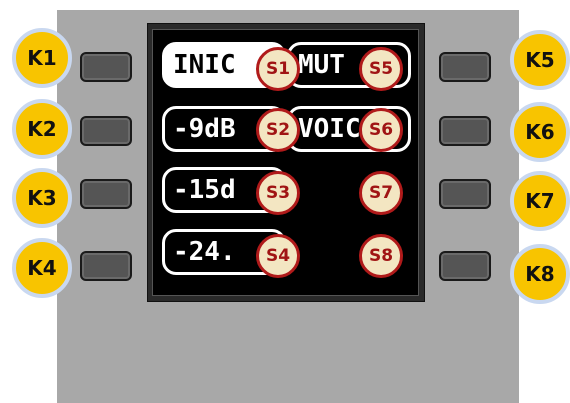  What do you see at coordinates (204, 129) in the screenshot?
I see `softkey-s2-label: -9dB` at bounding box center [204, 129].